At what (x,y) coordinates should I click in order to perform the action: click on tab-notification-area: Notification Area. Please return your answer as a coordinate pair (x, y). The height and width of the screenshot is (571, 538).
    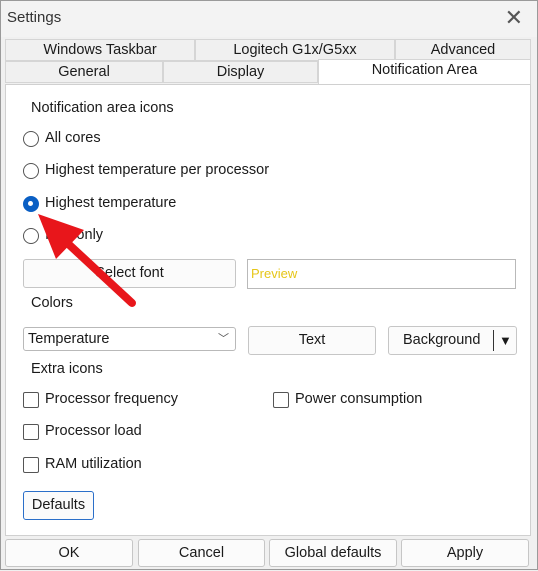
    Looking at the image, I should click on (424, 72).